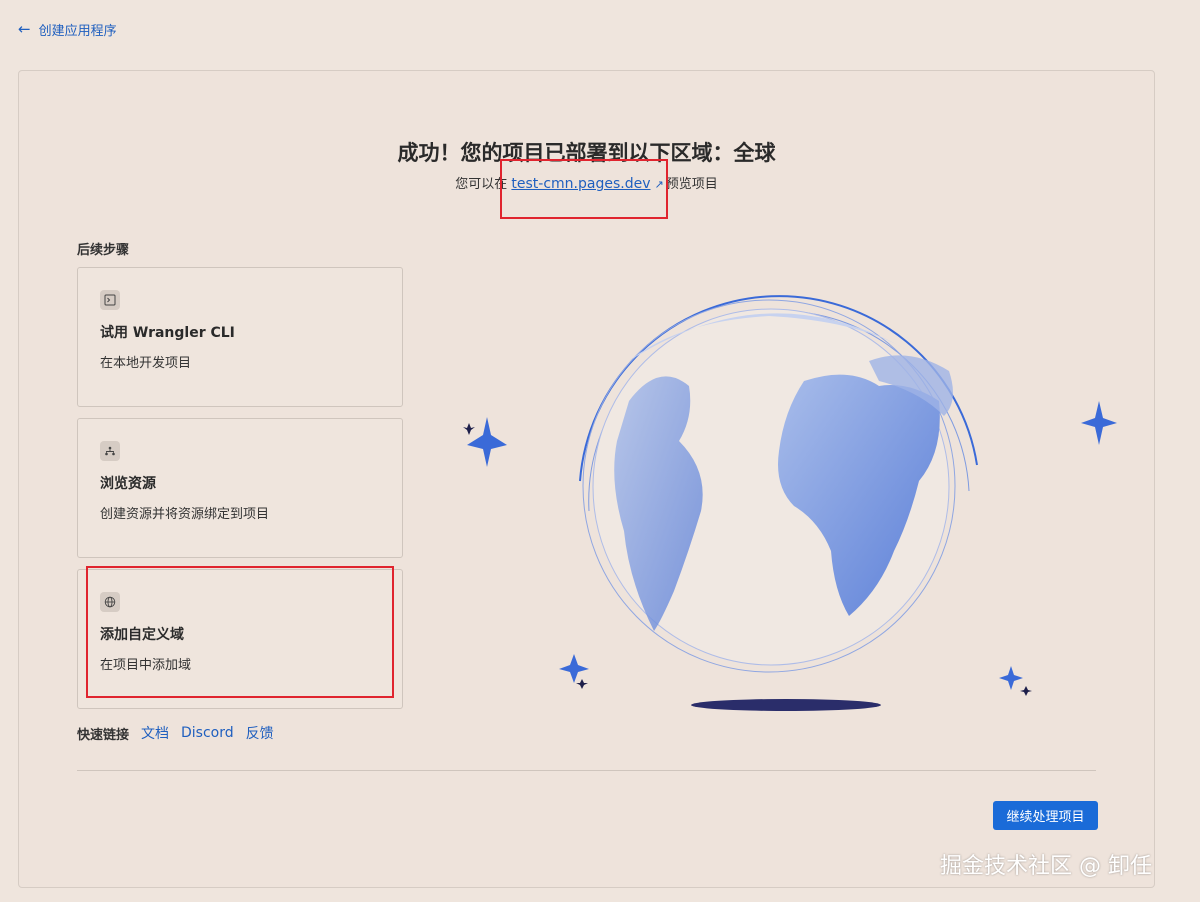 Image resolution: width=1200 pixels, height=902 pixels. I want to click on arrow-left-icon: ←, so click(24, 29).